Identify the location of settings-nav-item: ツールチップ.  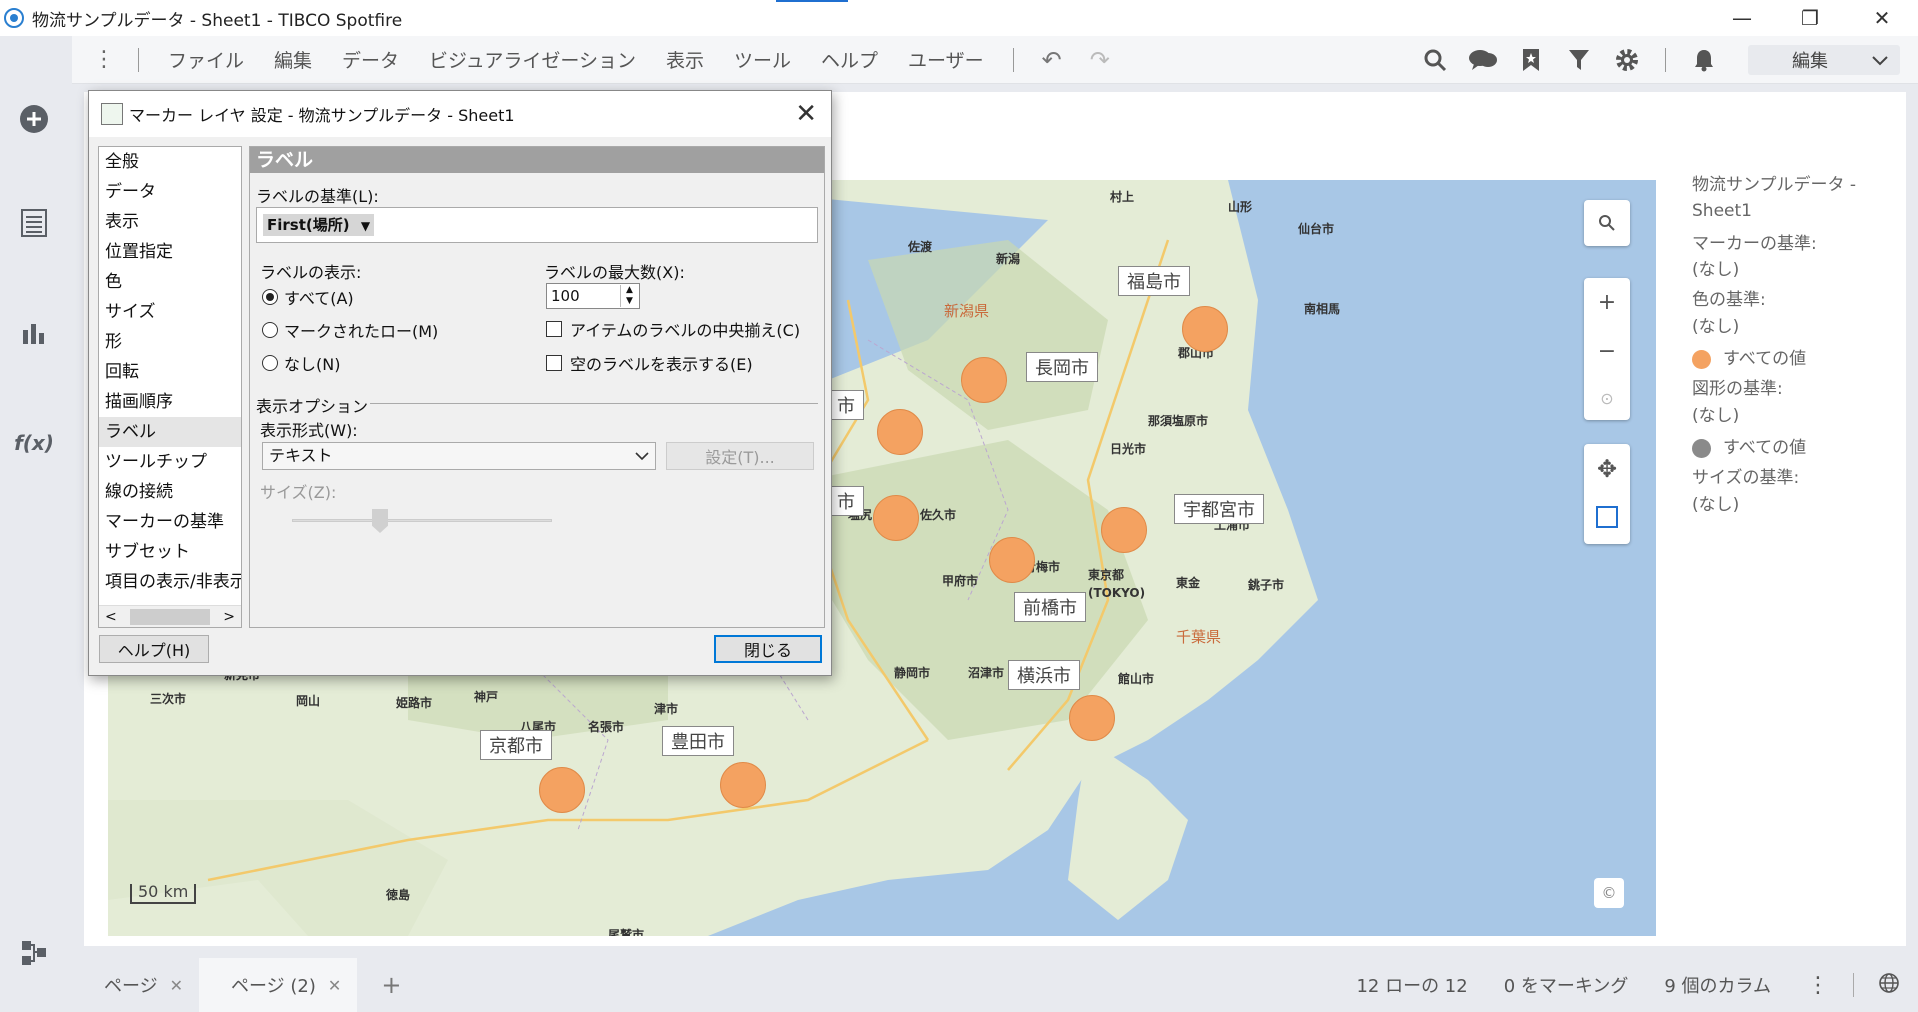
(170, 462).